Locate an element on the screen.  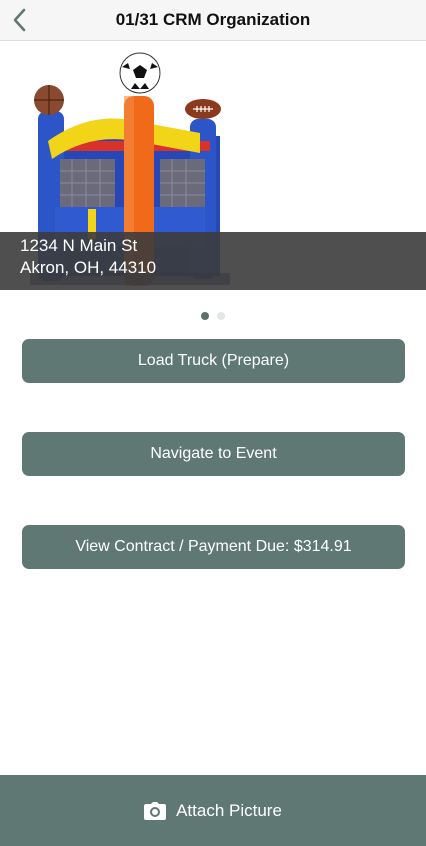
address-line-2: Akron, OH, 44310 is located at coordinates (88, 267).